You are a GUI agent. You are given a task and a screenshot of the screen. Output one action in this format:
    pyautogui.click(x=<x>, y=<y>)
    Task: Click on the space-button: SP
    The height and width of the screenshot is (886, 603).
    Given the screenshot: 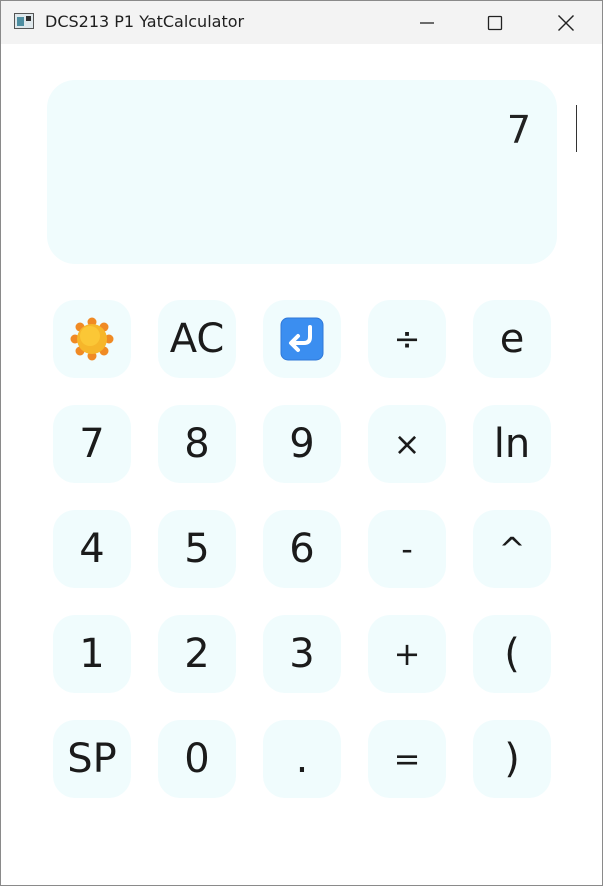 What is the action you would take?
    pyautogui.click(x=92, y=759)
    